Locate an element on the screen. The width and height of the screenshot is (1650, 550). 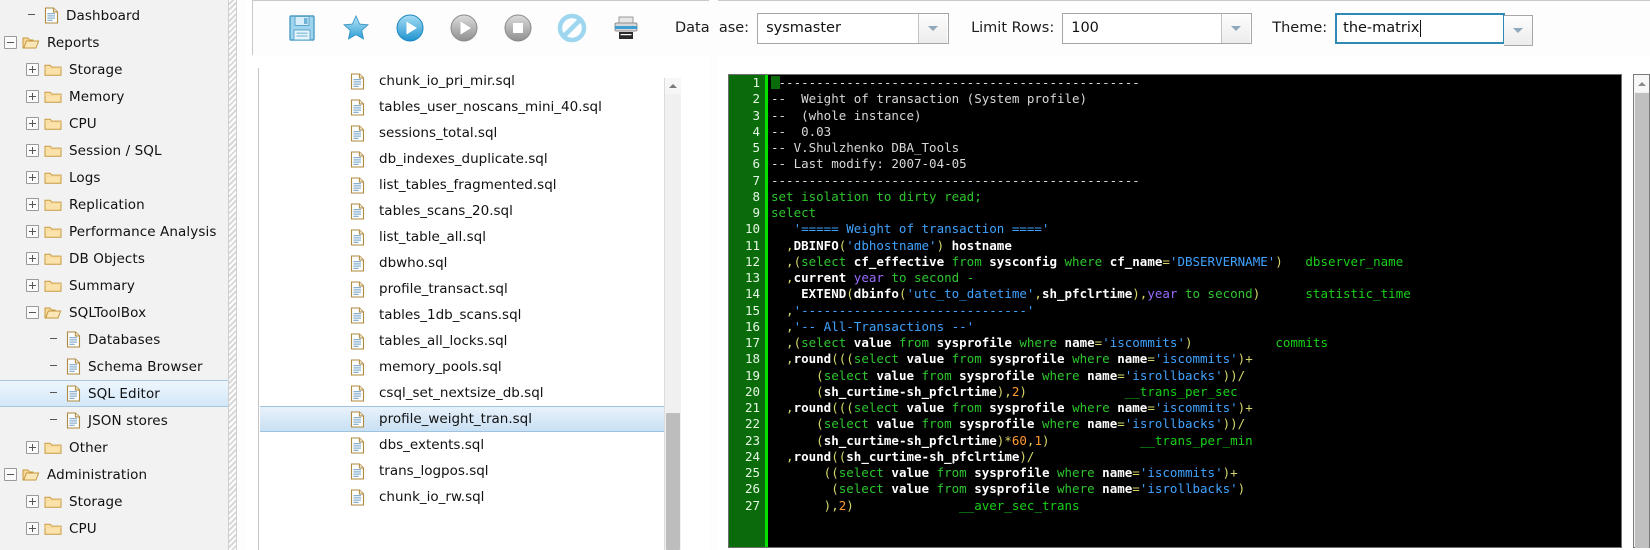
list-item: dbwho.sql is located at coordinates (466, 263).